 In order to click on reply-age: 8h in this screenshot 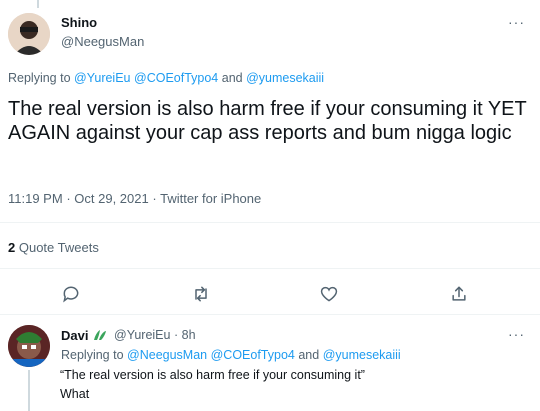, I will do `click(189, 335)`.